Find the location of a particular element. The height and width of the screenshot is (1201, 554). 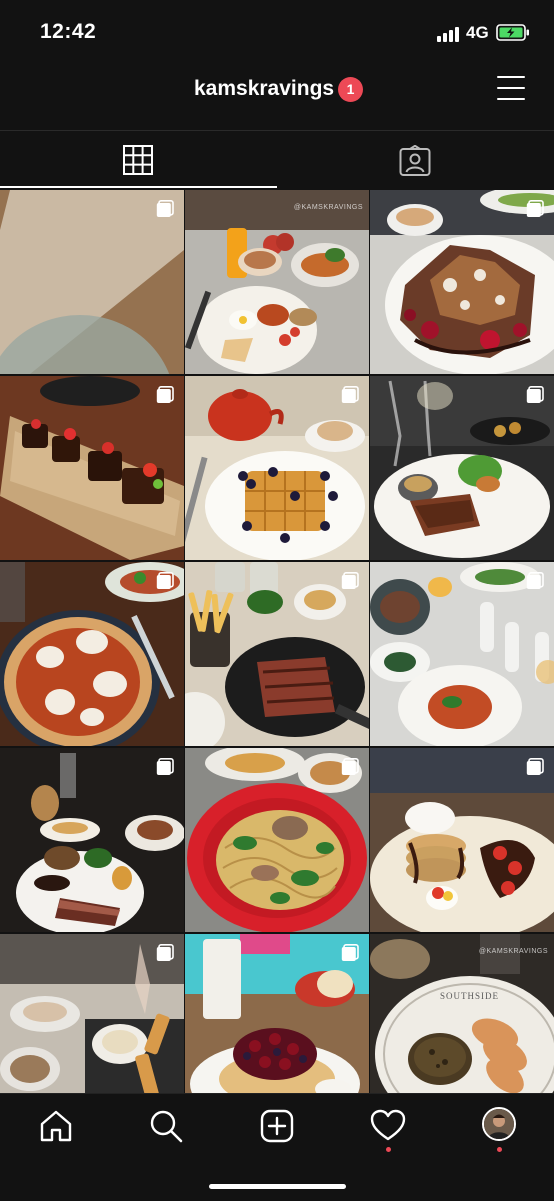

post-thumbnail: @KAMSKRAVINGS is located at coordinates (277, 282).